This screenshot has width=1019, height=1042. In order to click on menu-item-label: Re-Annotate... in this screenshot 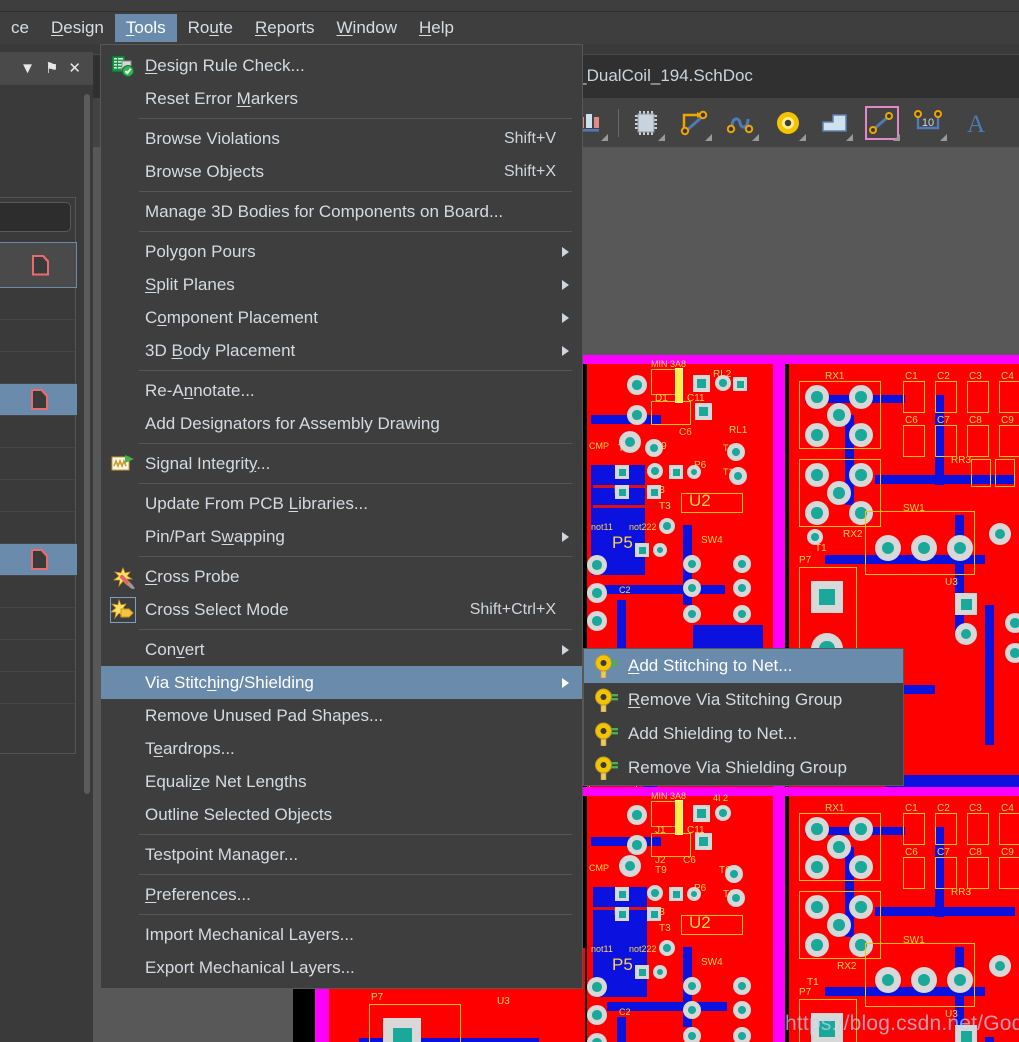, I will do `click(200, 390)`.